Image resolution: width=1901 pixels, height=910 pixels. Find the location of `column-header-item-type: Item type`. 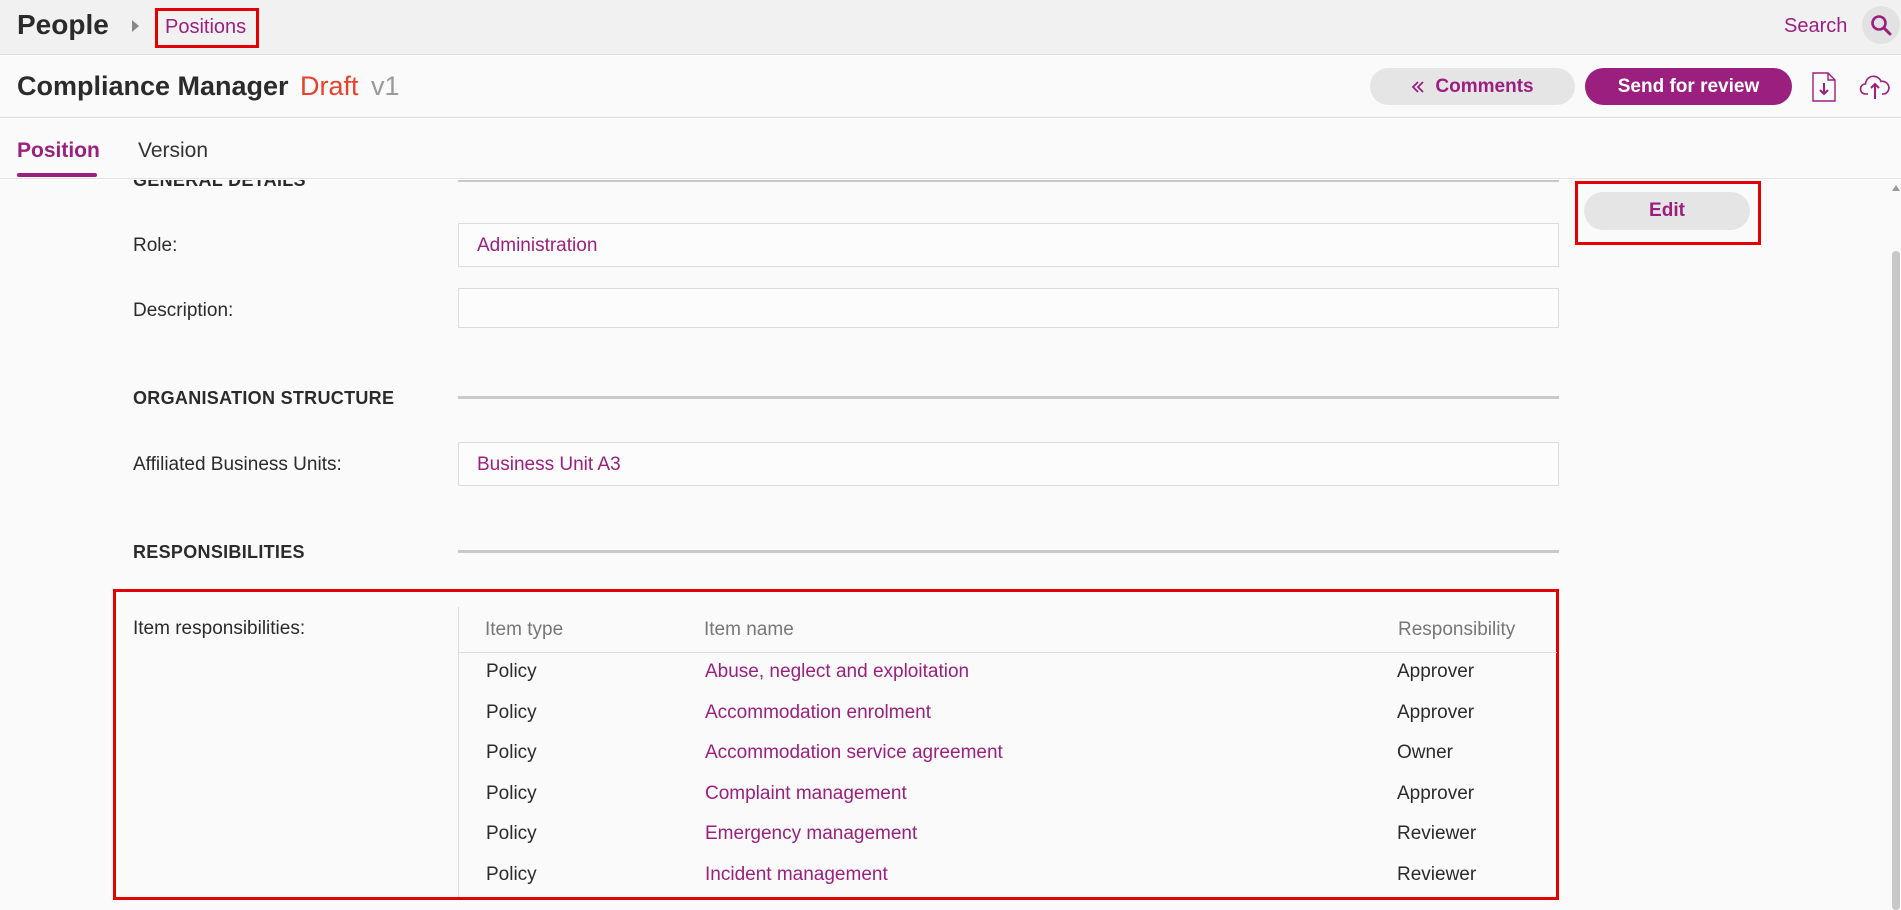

column-header-item-type: Item type is located at coordinates (524, 630).